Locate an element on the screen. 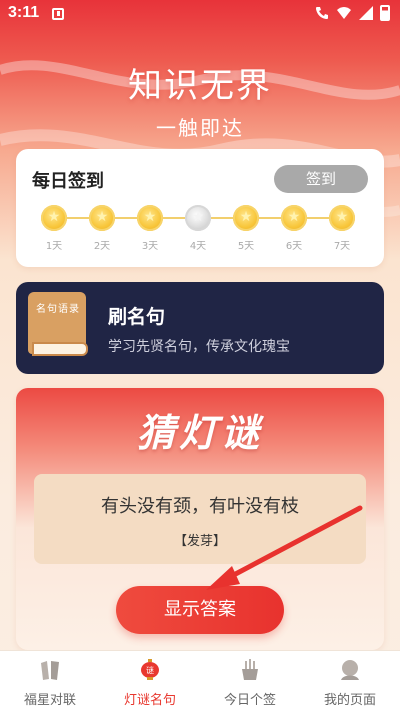 This screenshot has height=710, width=400. wifi-icon is located at coordinates (344, 13).